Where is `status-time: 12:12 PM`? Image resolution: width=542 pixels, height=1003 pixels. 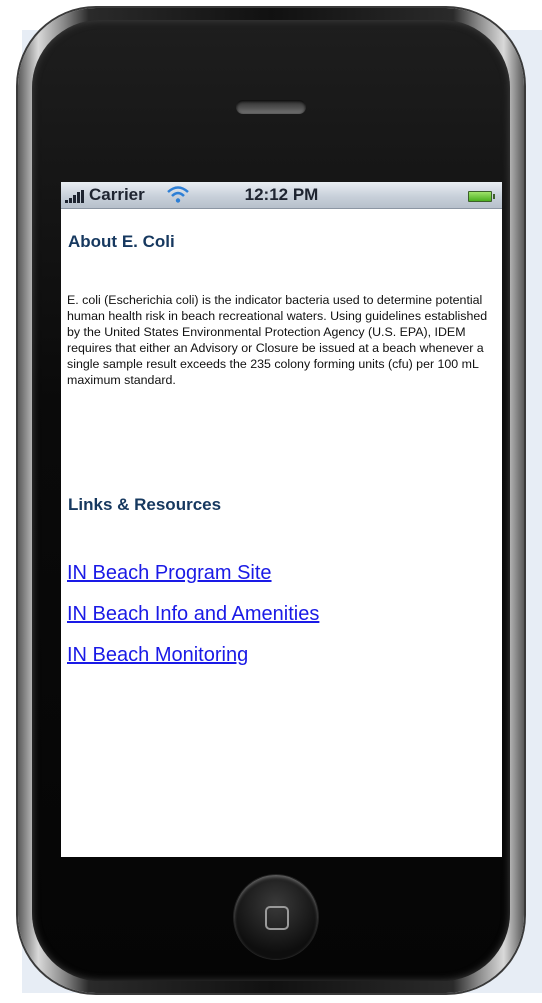
status-time: 12:12 PM is located at coordinates (281, 194).